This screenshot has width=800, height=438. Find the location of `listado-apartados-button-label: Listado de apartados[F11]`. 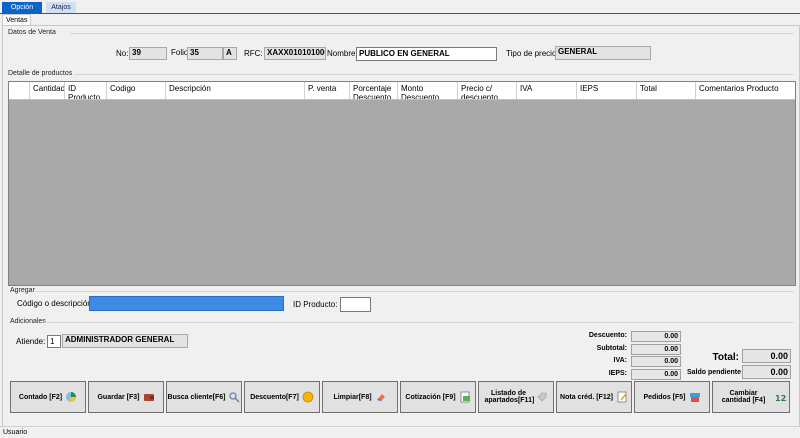

listado-apartados-button-label: Listado de apartados[F11] is located at coordinates (509, 397).